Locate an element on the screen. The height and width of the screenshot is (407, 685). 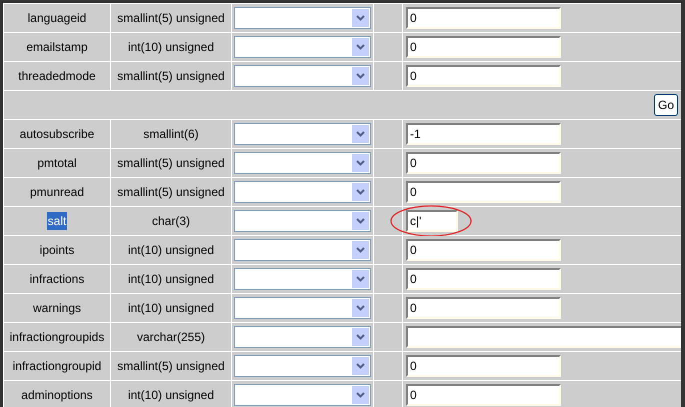
field-name: adminoptions is located at coordinates (57, 395).